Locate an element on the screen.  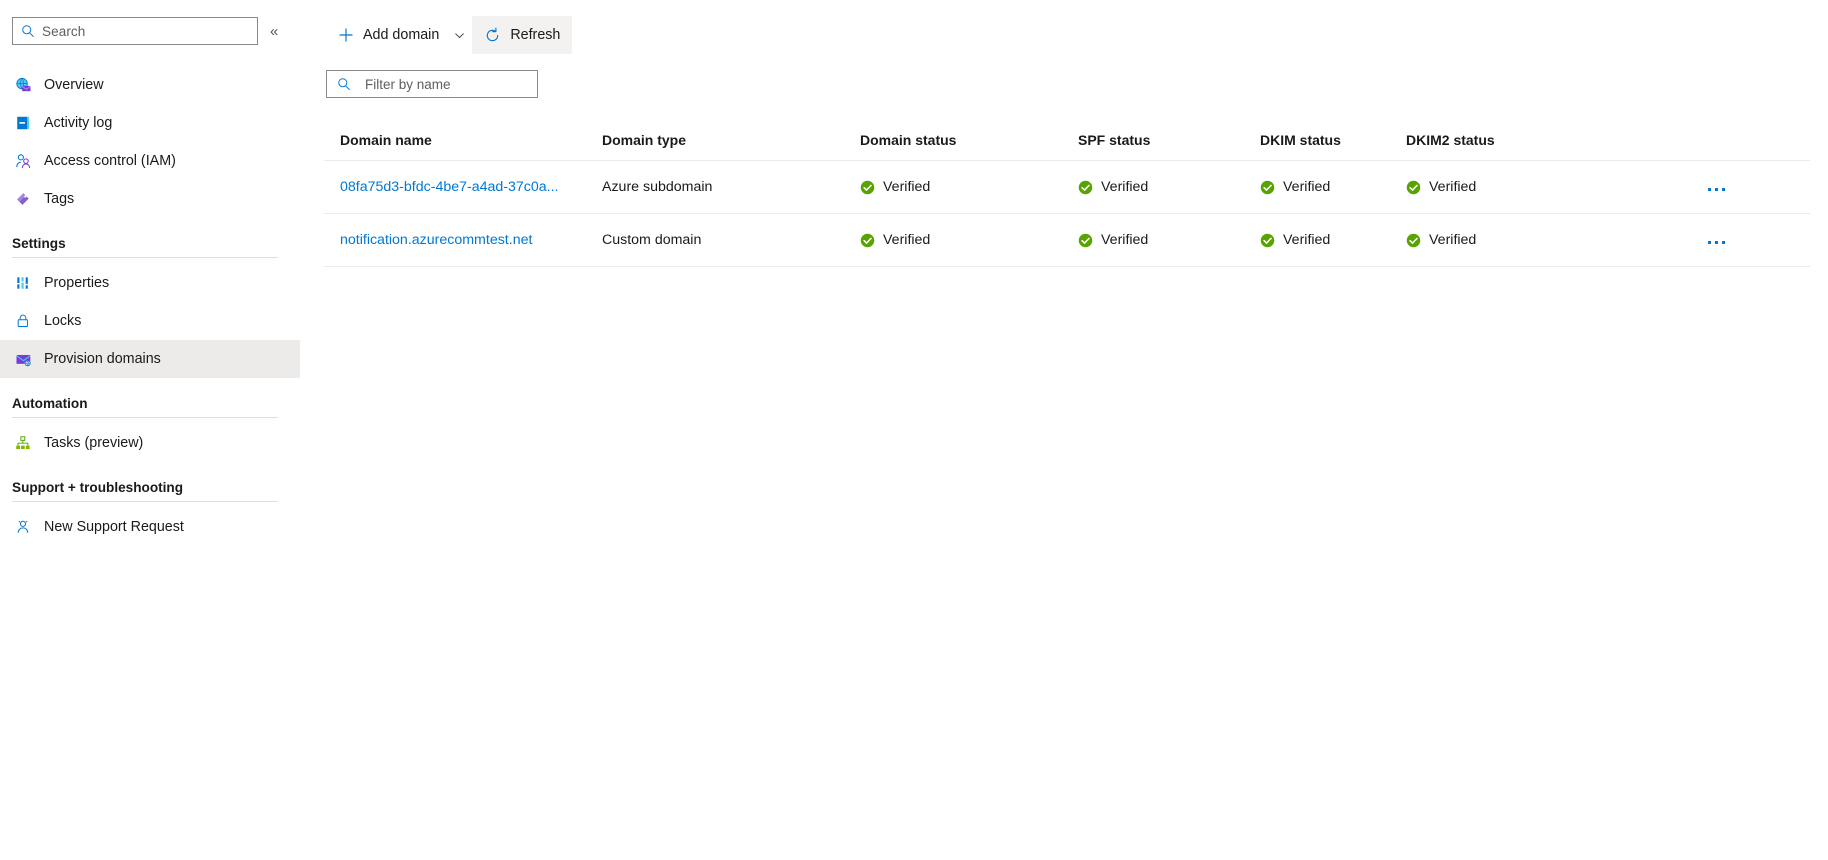
sidebar-search-row: Search « is located at coordinates (150, 31).